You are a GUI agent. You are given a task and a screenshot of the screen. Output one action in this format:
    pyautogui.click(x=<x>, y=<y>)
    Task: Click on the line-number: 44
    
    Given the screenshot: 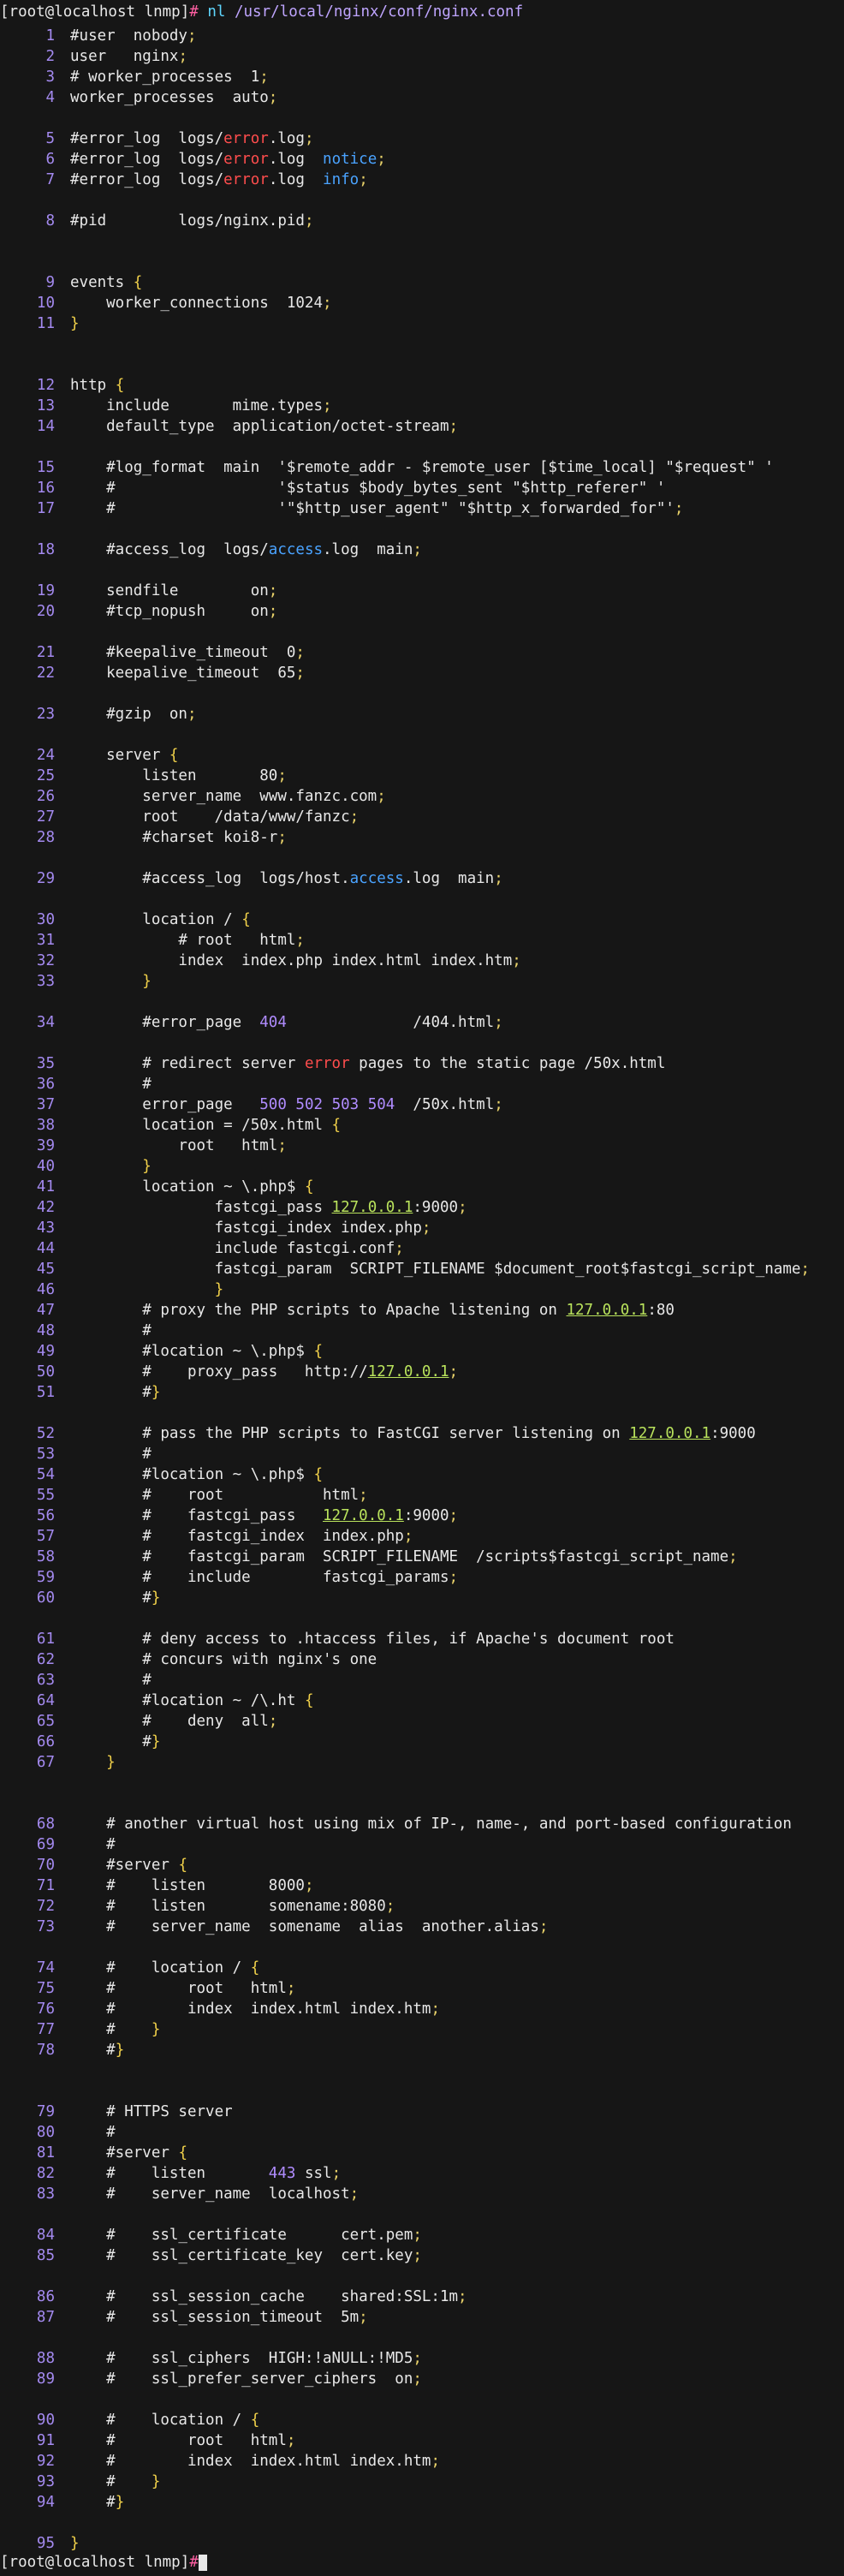 What is the action you would take?
    pyautogui.click(x=45, y=1248)
    